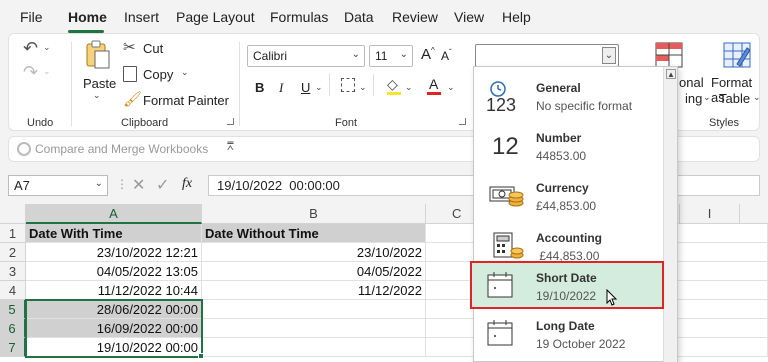 This screenshot has height=362, width=768. I want to click on font-launcher-icon, so click(462, 121).